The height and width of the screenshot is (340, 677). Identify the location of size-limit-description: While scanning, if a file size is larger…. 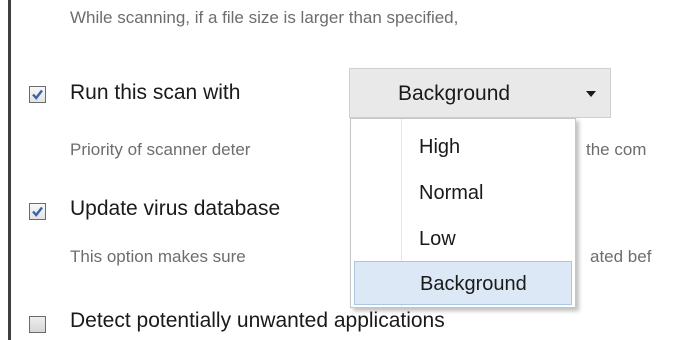
(264, 17).